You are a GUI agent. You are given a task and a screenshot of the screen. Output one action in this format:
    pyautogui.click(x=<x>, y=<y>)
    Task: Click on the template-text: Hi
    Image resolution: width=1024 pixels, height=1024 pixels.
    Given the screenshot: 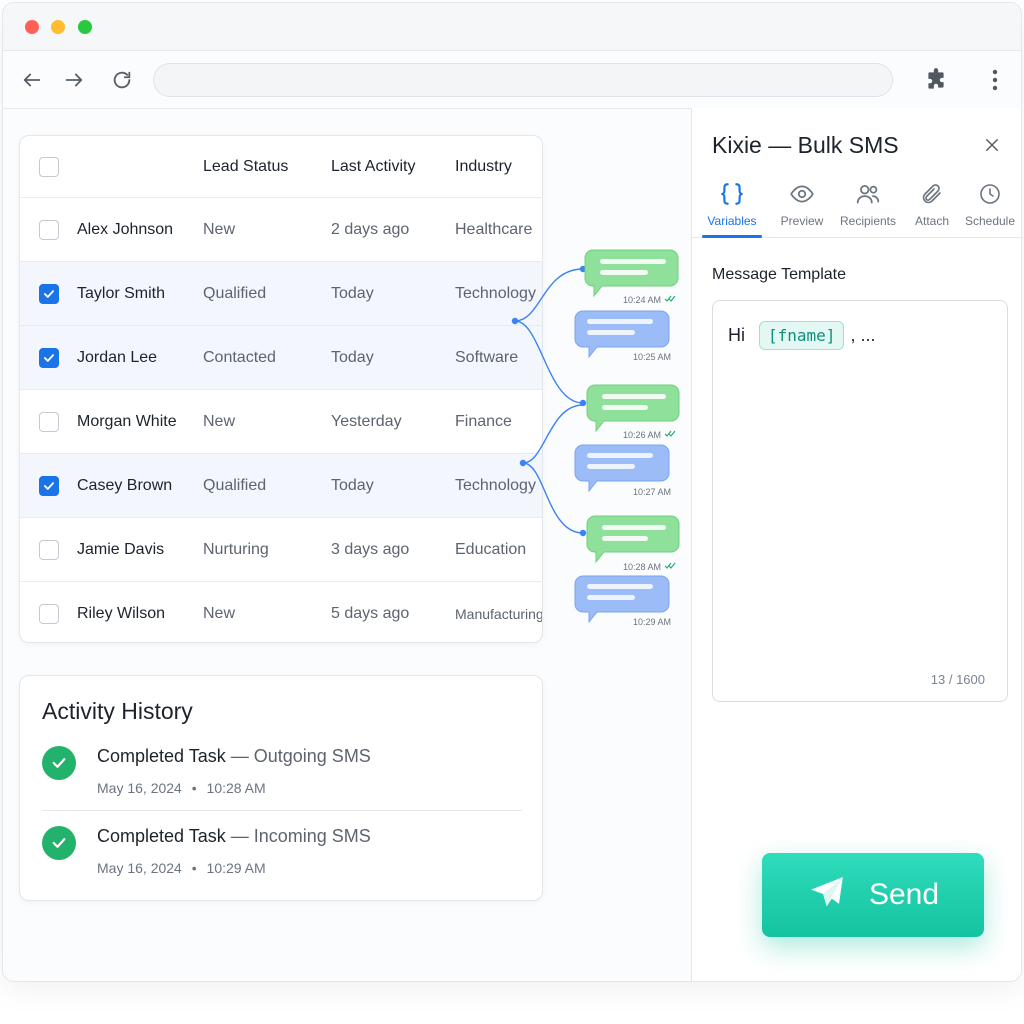 What is the action you would take?
    pyautogui.click(x=736, y=335)
    